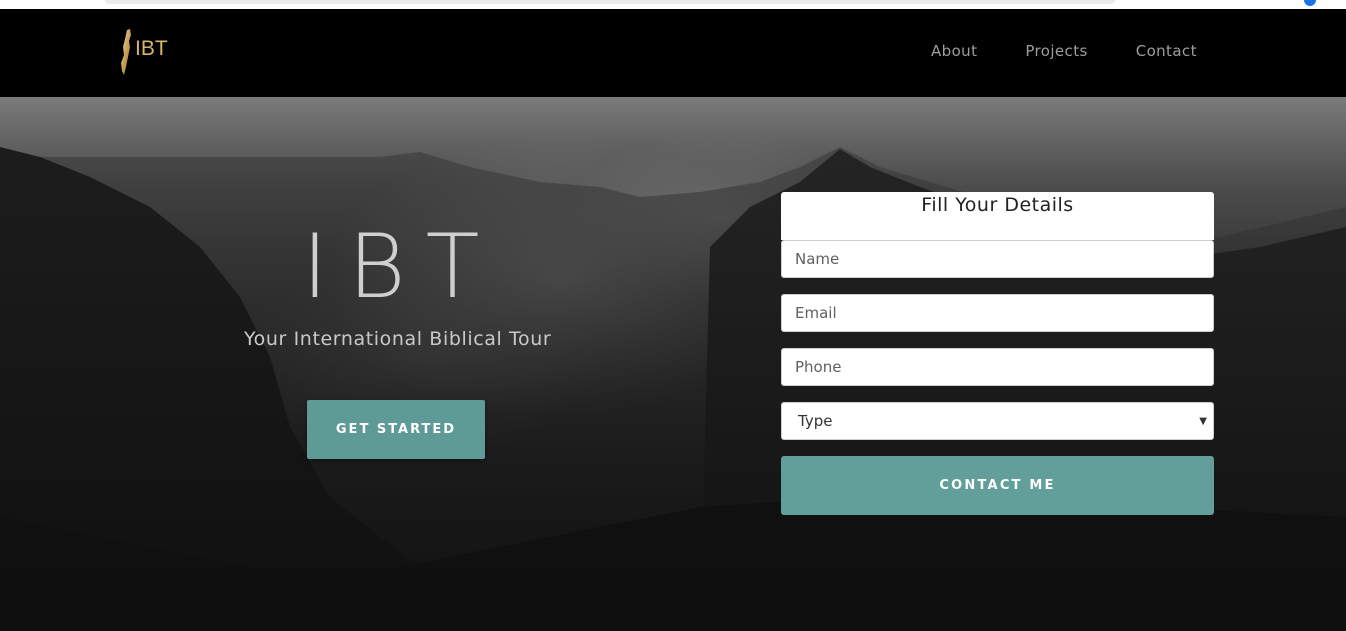 This screenshot has height=631, width=1346. Describe the element at coordinates (997, 485) in the screenshot. I see `contact-me-button: CONTACT ME` at that location.